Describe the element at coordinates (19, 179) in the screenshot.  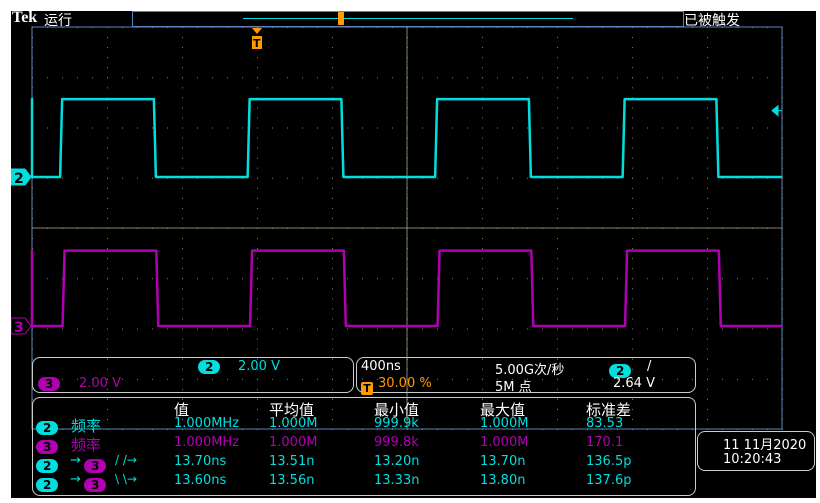
I see `ch2-marker-label: 2` at that location.